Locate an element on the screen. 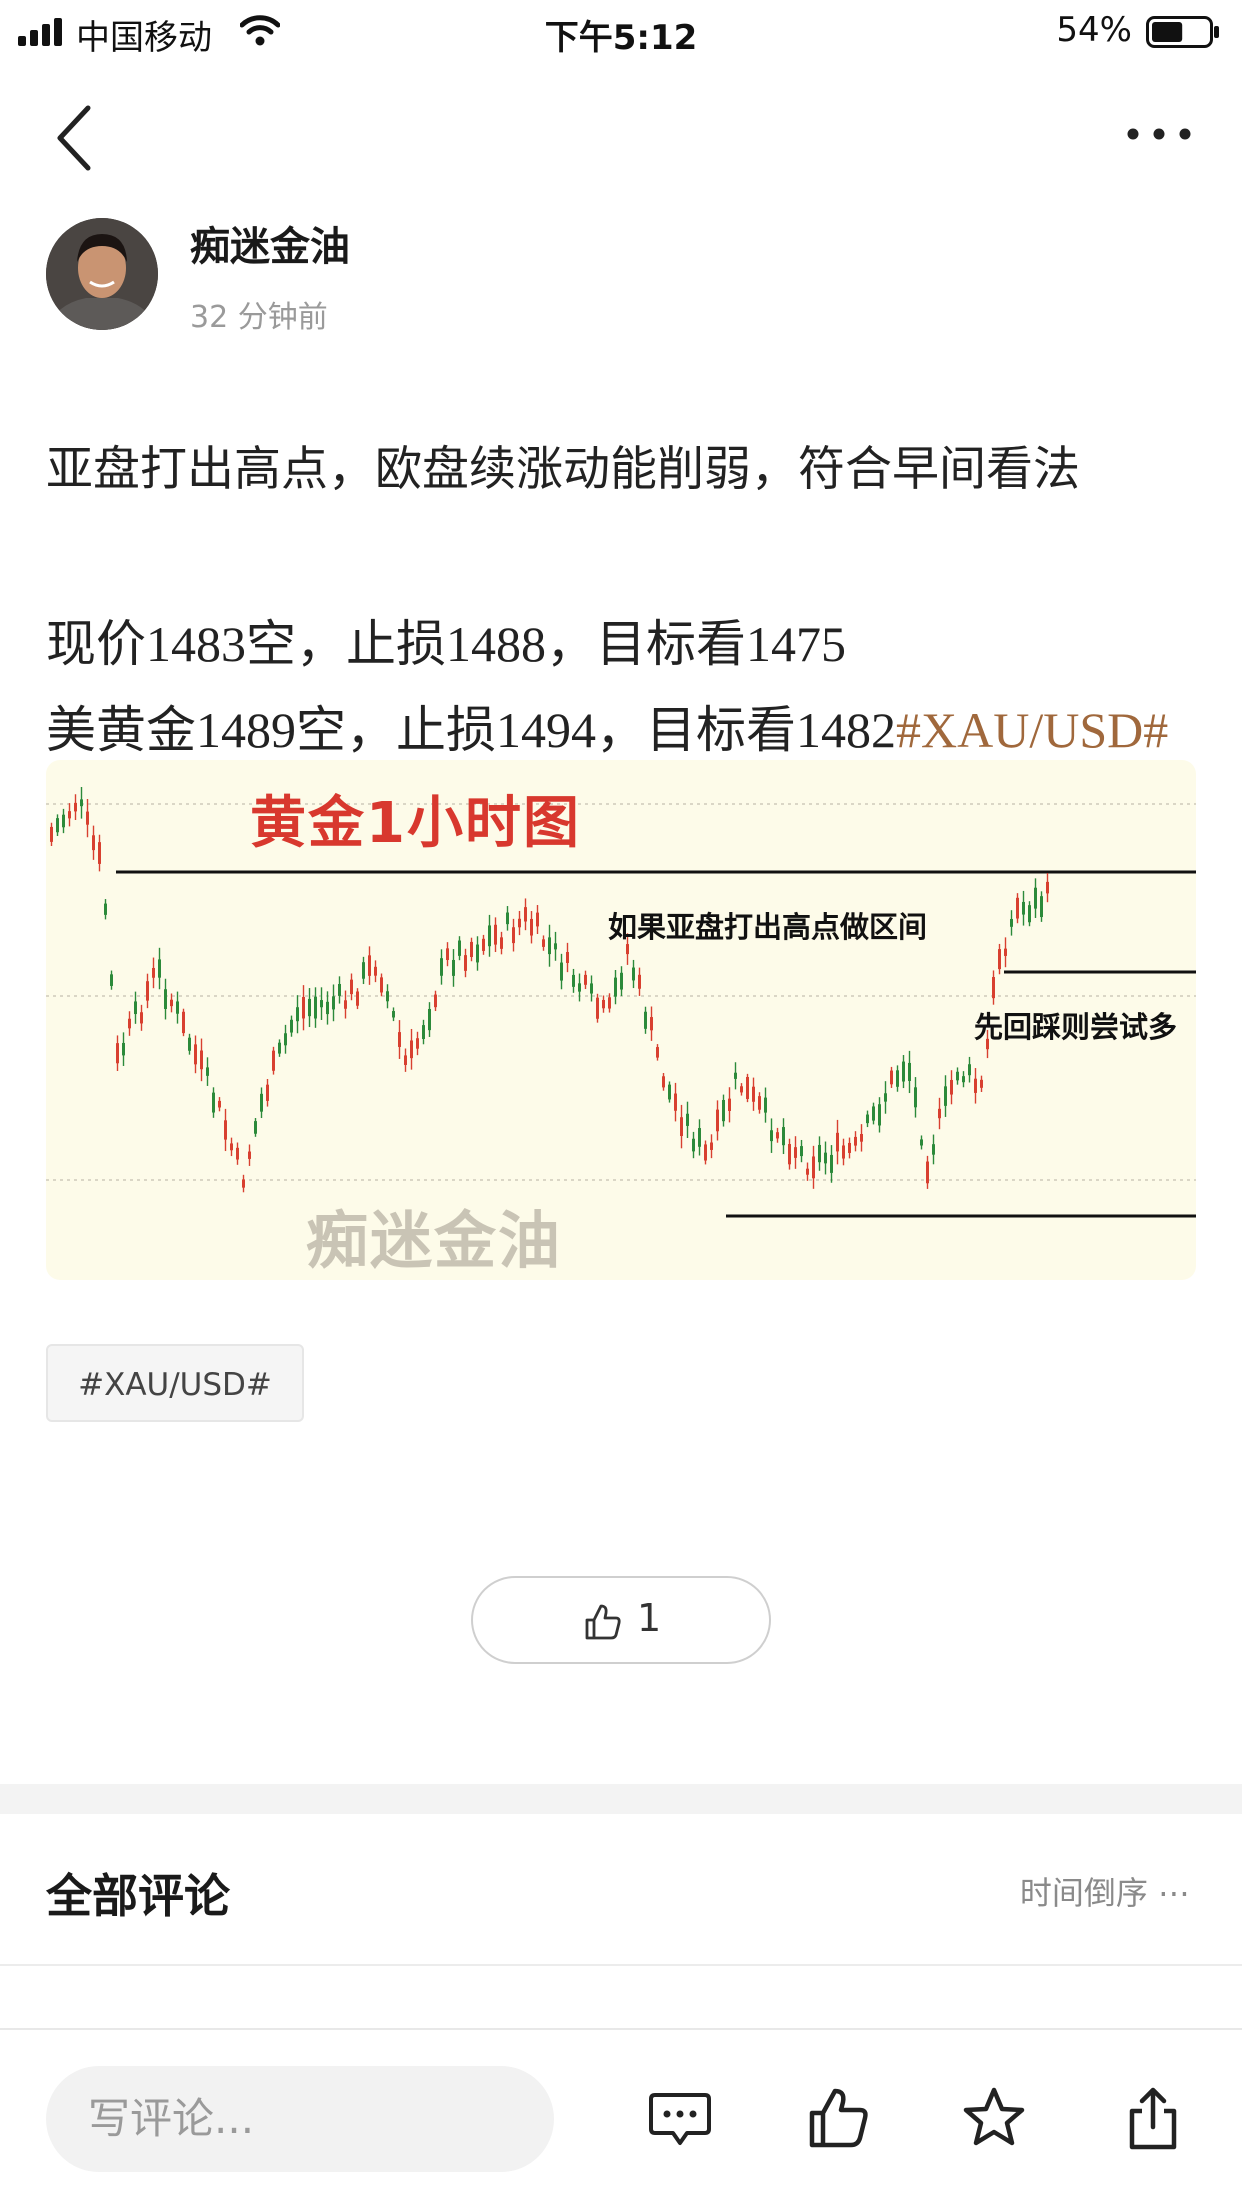 The height and width of the screenshot is (2208, 1242). hashtag-link: #XAU/USD# is located at coordinates (1032, 730).